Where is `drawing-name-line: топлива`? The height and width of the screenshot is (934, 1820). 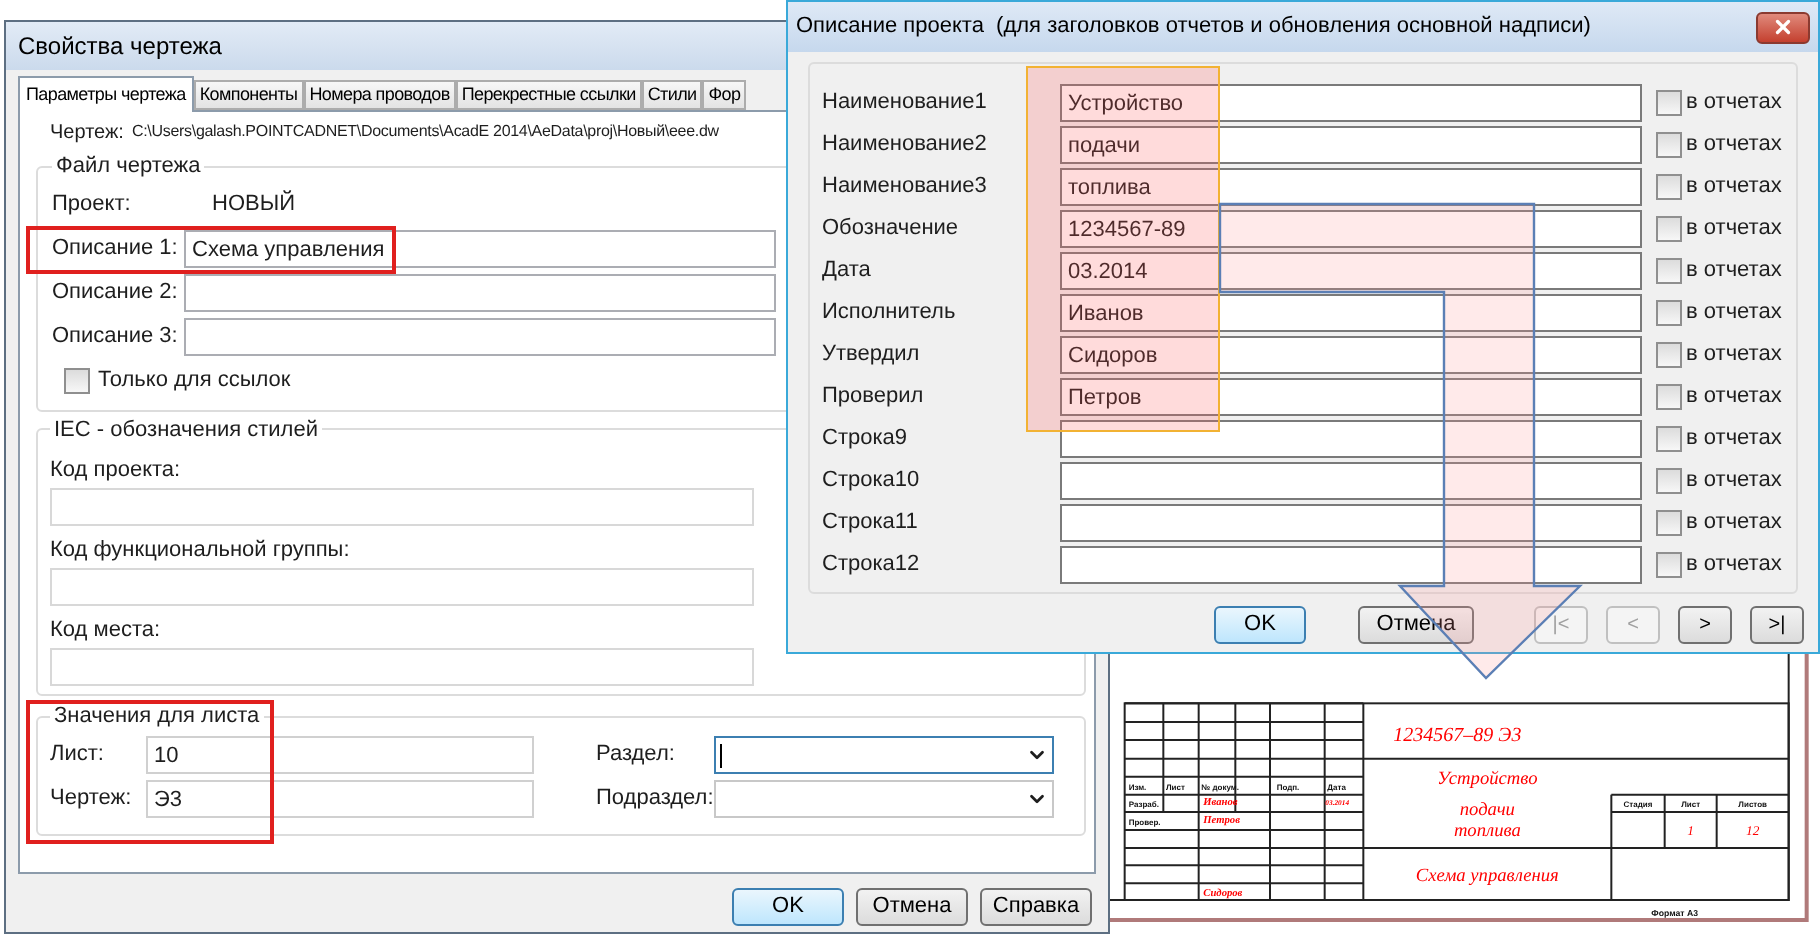
drawing-name-line: топлива is located at coordinates (1487, 832).